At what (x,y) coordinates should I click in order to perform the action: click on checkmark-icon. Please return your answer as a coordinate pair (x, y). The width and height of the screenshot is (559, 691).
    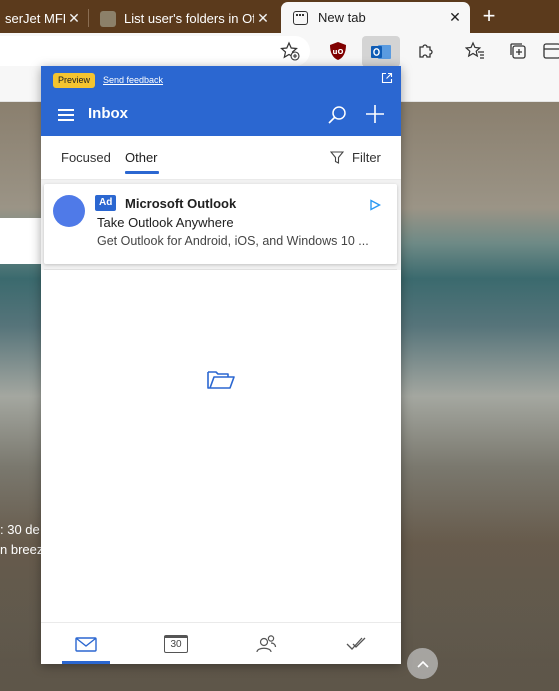
    Looking at the image, I should click on (356, 643).